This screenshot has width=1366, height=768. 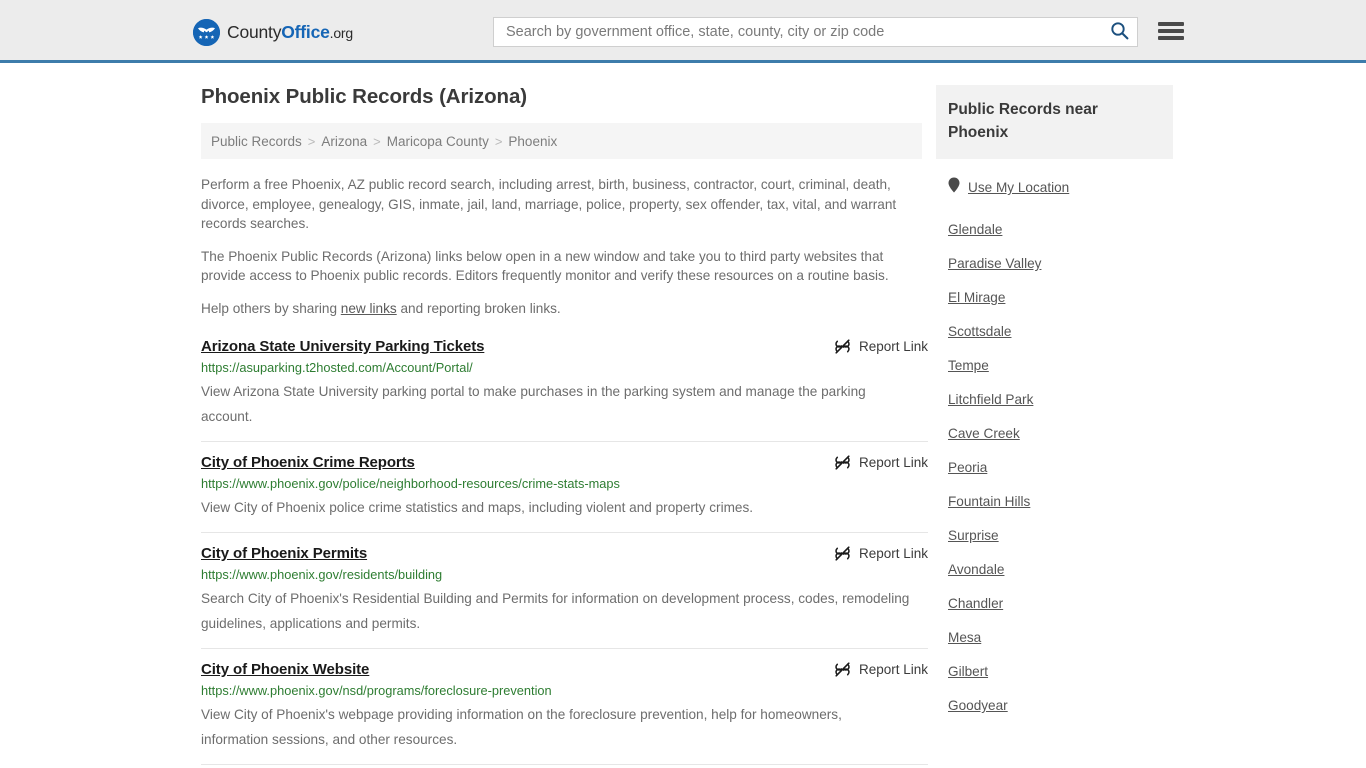 I want to click on result-title-link: Arizona State University Parking Tickets, so click(x=342, y=346).